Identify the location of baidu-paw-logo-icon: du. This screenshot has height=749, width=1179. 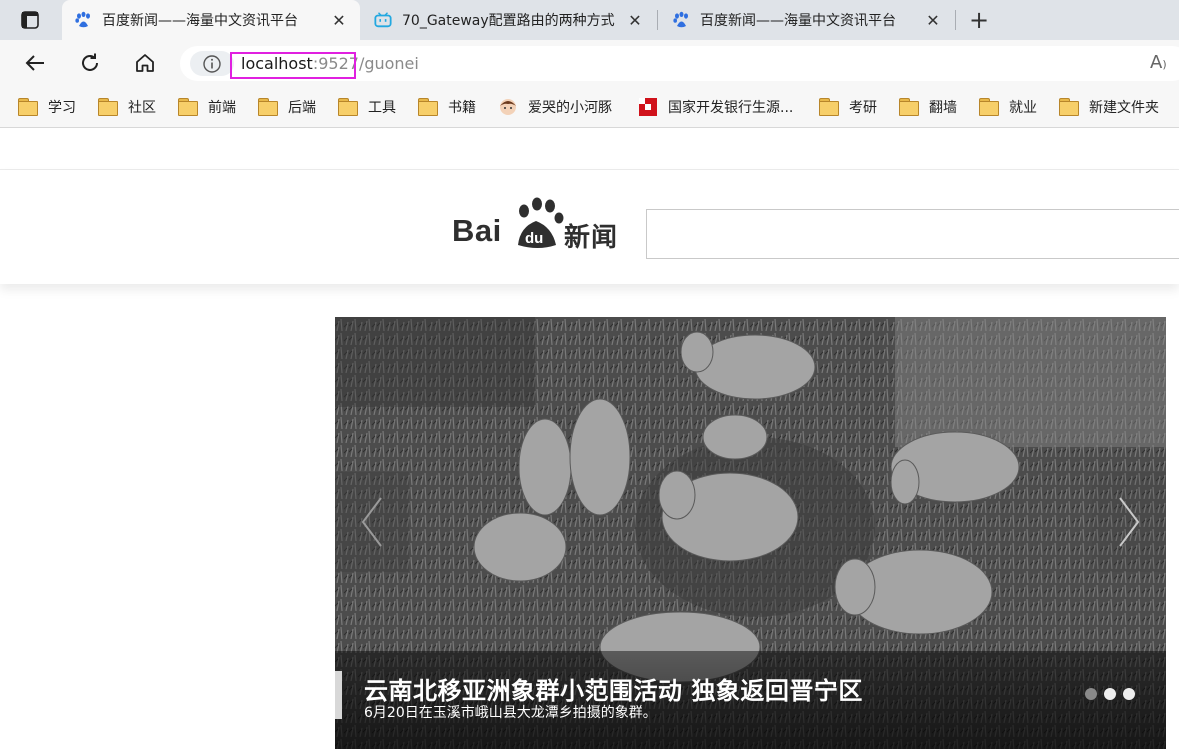
(541, 222).